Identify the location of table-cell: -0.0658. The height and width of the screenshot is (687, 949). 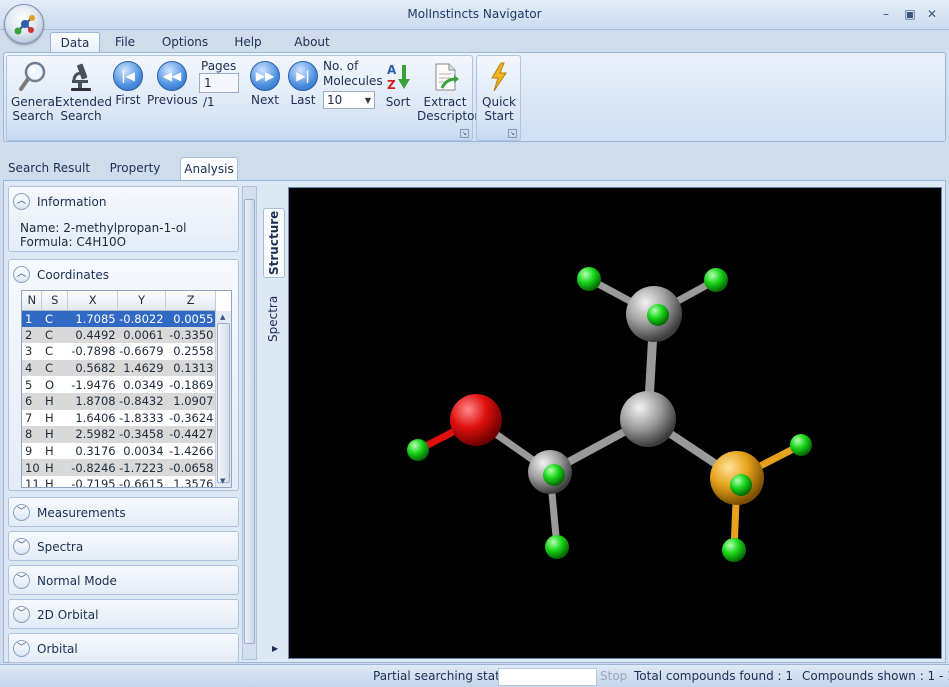
(190, 467).